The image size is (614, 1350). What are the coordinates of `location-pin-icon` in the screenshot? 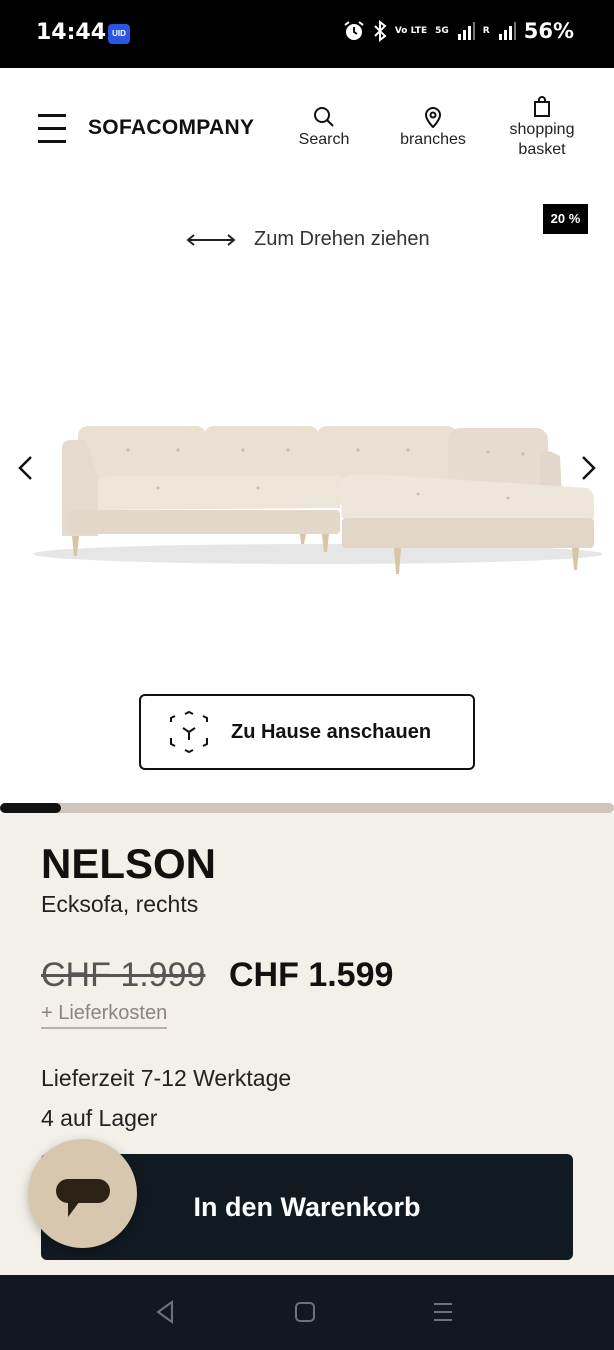 It's located at (433, 117).